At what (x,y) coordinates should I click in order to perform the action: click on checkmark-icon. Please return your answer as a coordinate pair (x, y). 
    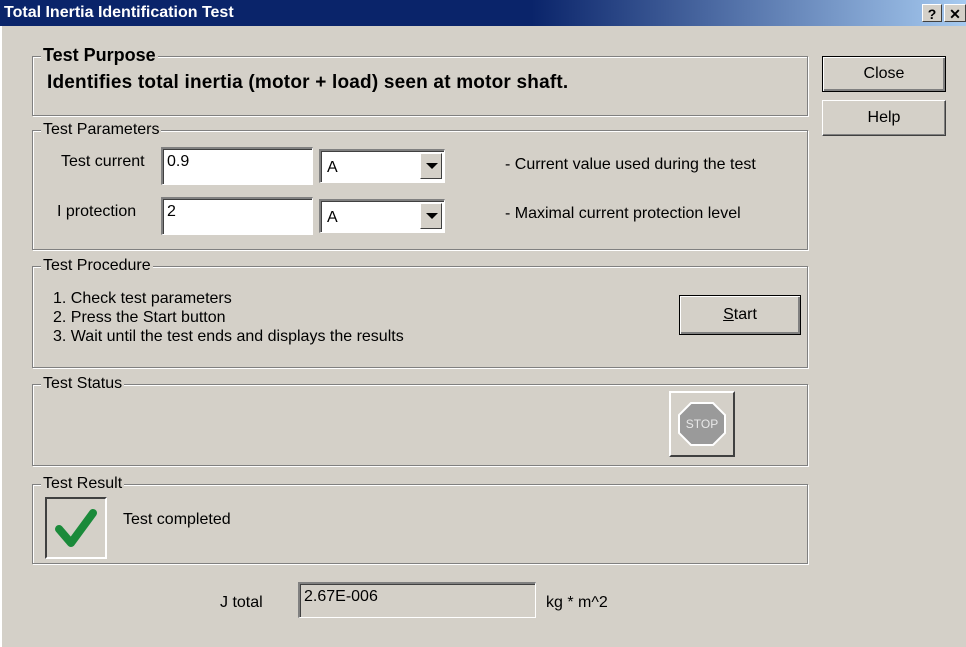
    Looking at the image, I should click on (76, 528).